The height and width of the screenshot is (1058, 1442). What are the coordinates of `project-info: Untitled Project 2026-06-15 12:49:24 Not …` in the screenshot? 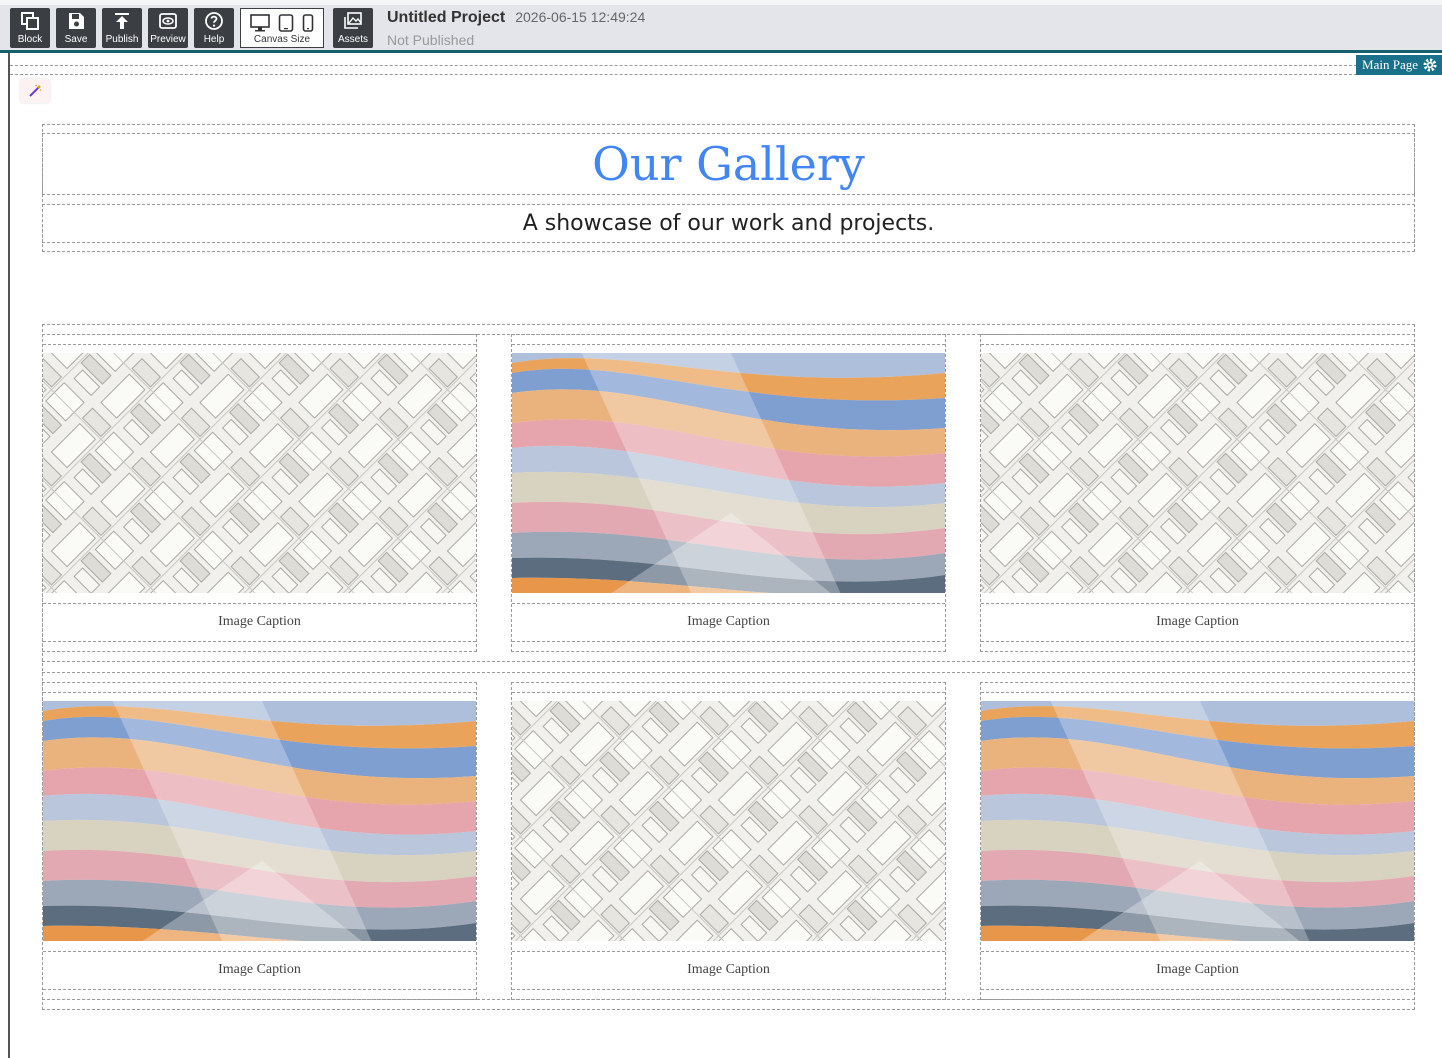 It's located at (516, 28).